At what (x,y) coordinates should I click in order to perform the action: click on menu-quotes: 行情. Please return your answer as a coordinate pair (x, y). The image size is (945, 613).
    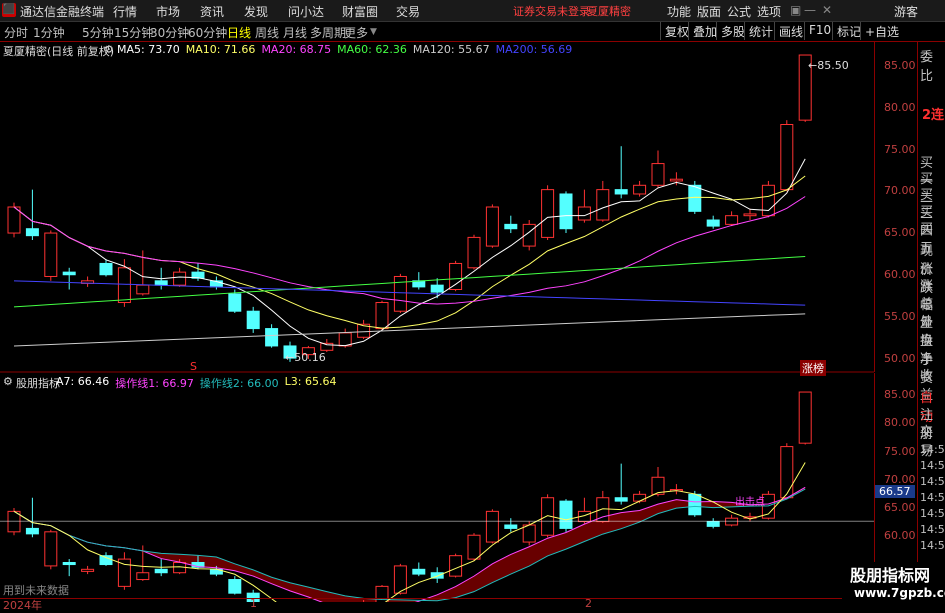
    Looking at the image, I should click on (125, 11).